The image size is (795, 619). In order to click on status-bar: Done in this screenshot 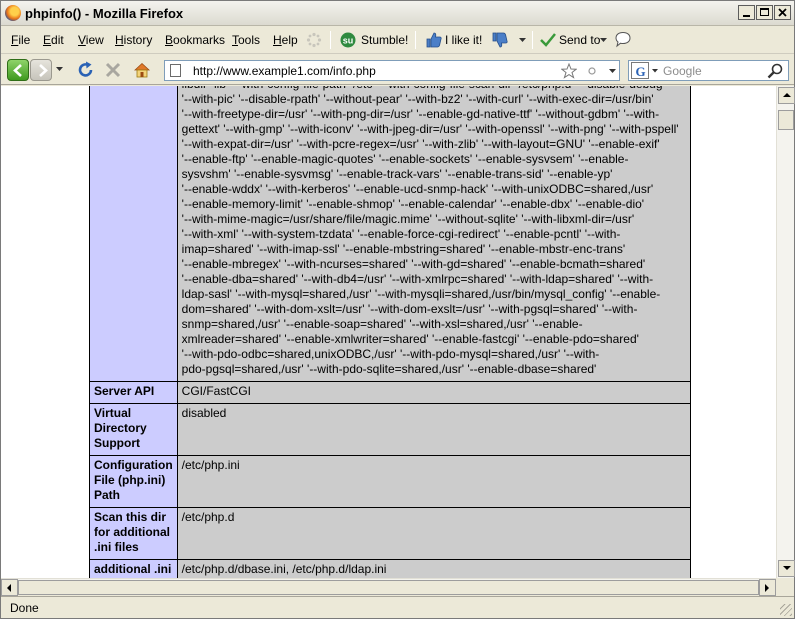, I will do `click(397, 607)`.